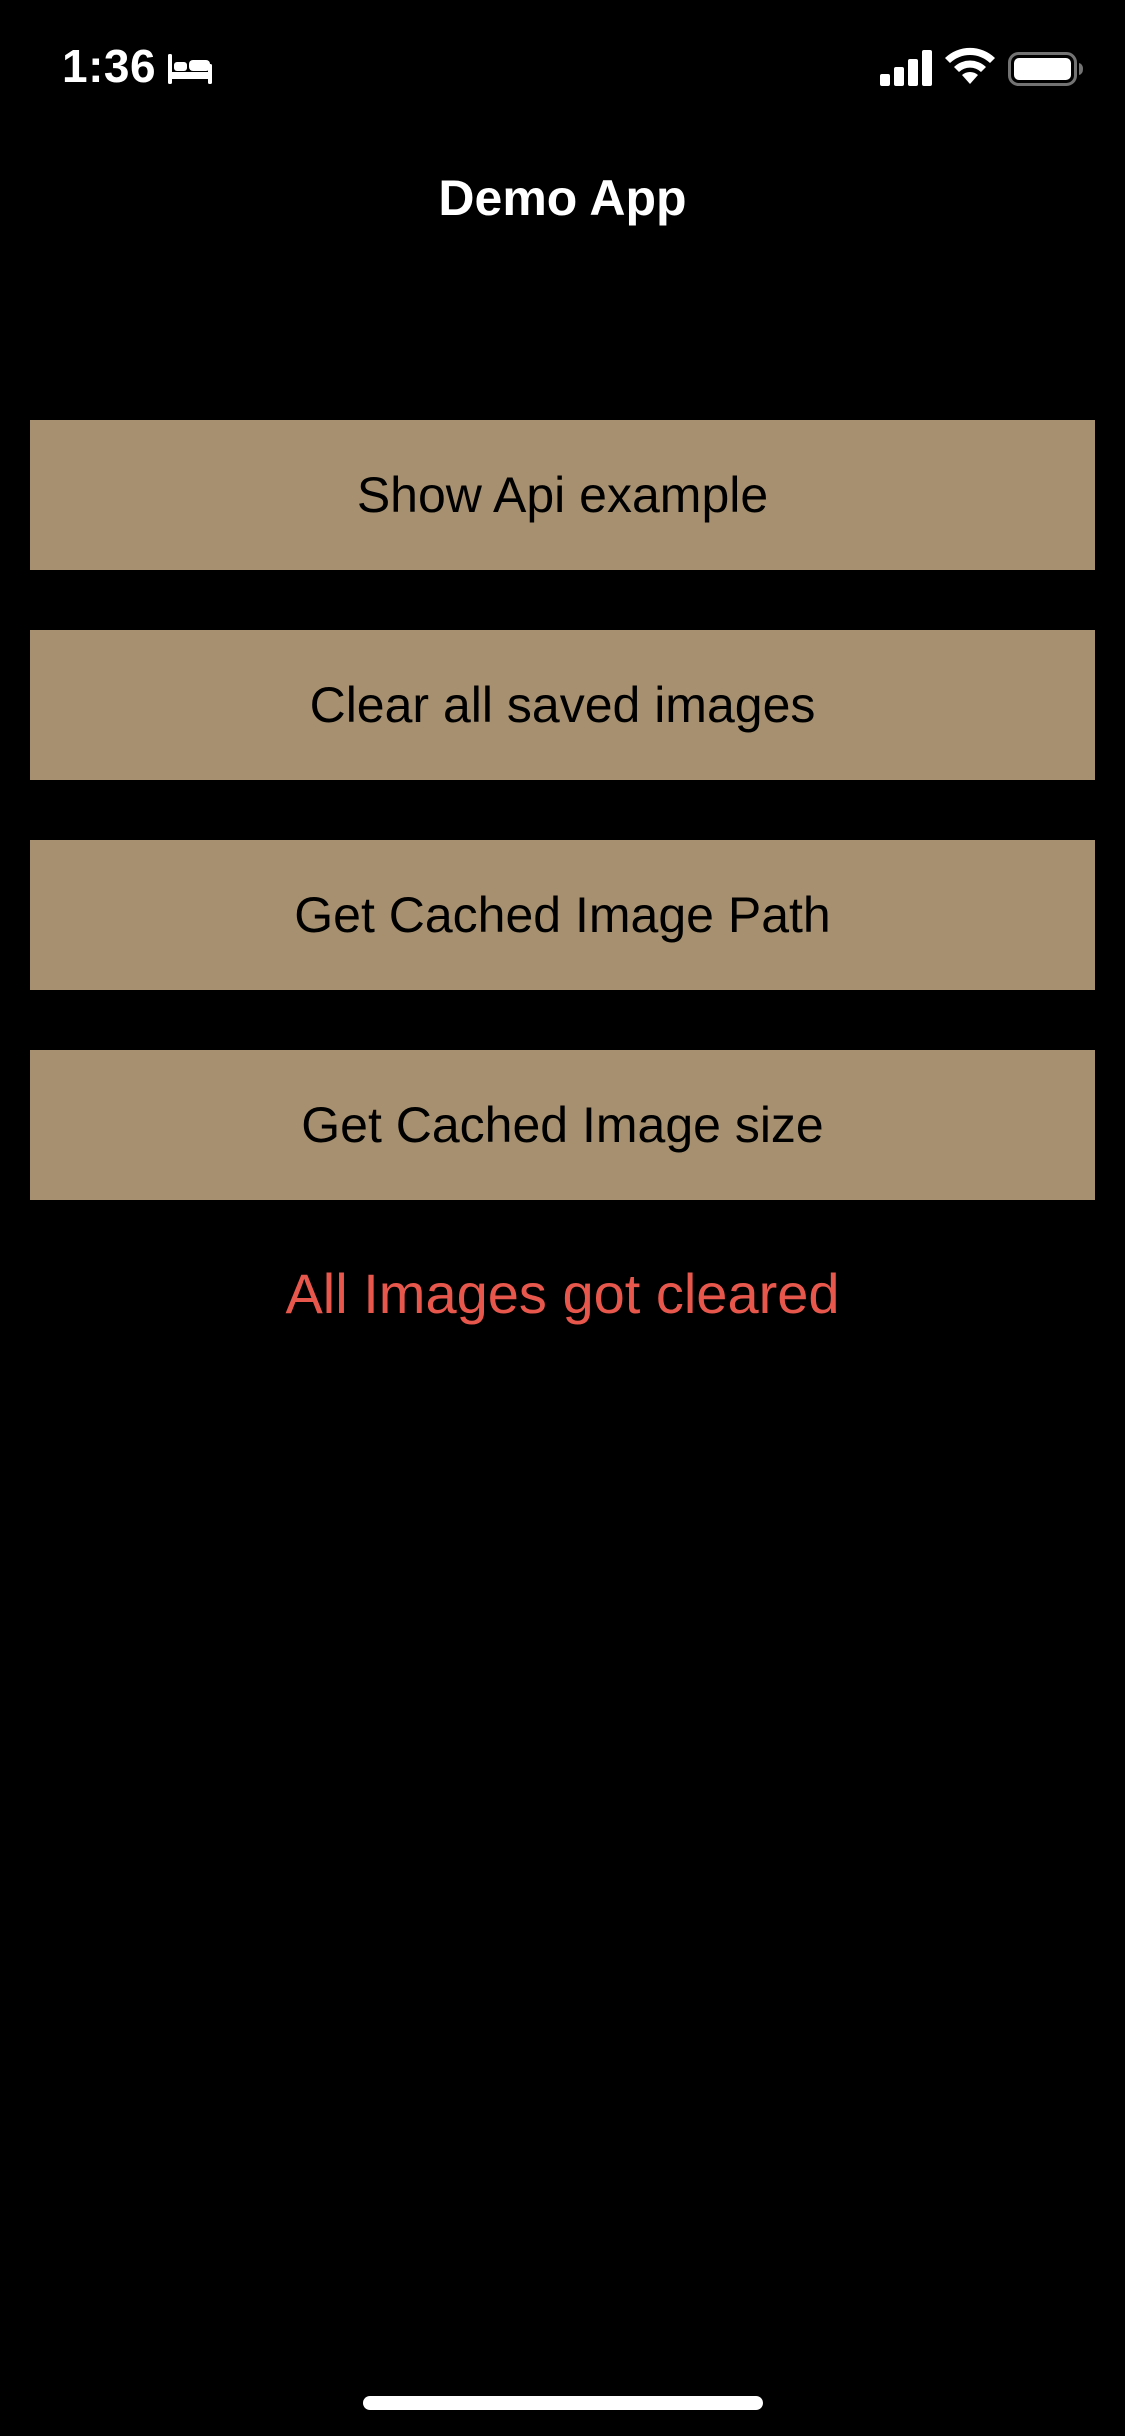 The width and height of the screenshot is (1125, 2436). I want to click on status-message: All Images got cleared, so click(562, 1293).